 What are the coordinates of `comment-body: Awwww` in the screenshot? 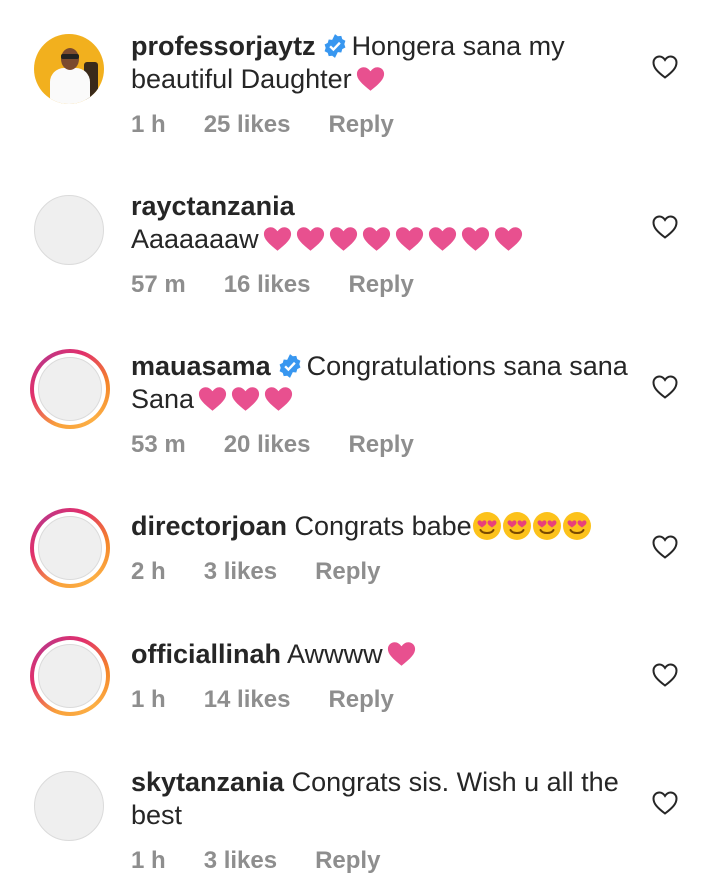 It's located at (335, 654).